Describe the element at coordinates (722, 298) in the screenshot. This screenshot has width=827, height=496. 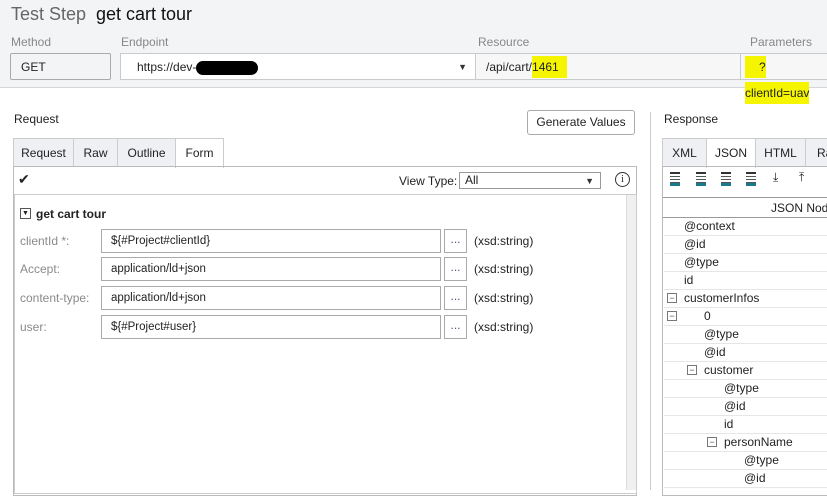
I see `node-label: customerInfos` at that location.